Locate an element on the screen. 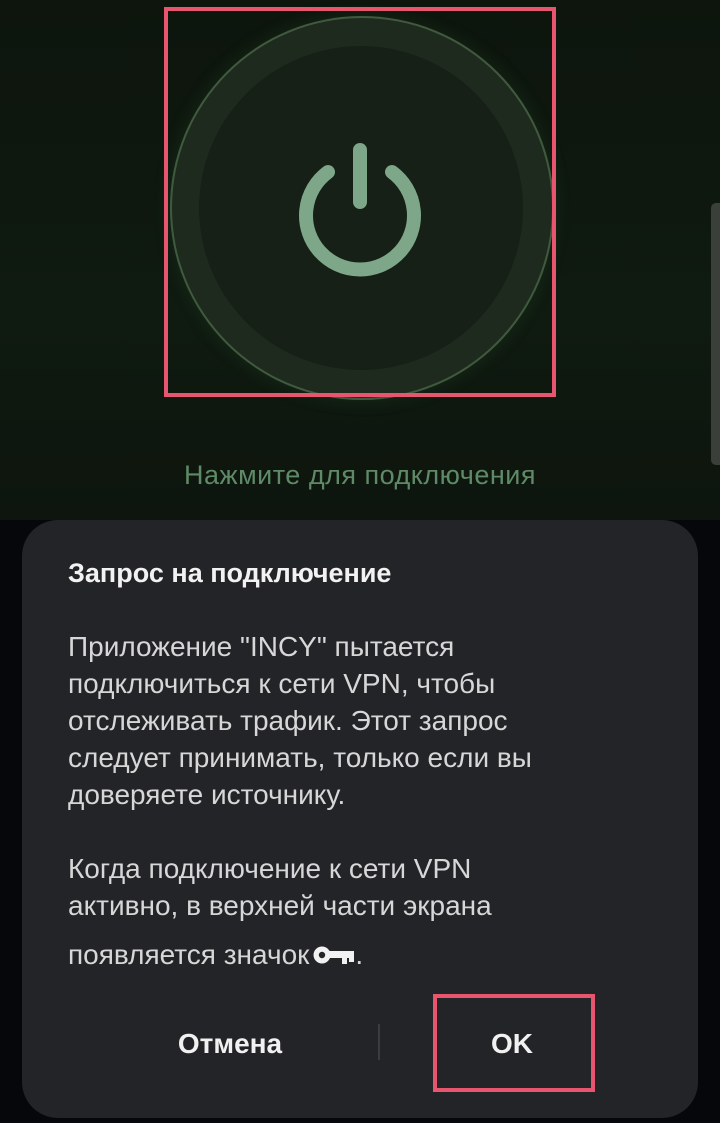 This screenshot has width=720, height=1123. paragraph-line: подключиться к сети VPN, чтобы is located at coordinates (282, 683).